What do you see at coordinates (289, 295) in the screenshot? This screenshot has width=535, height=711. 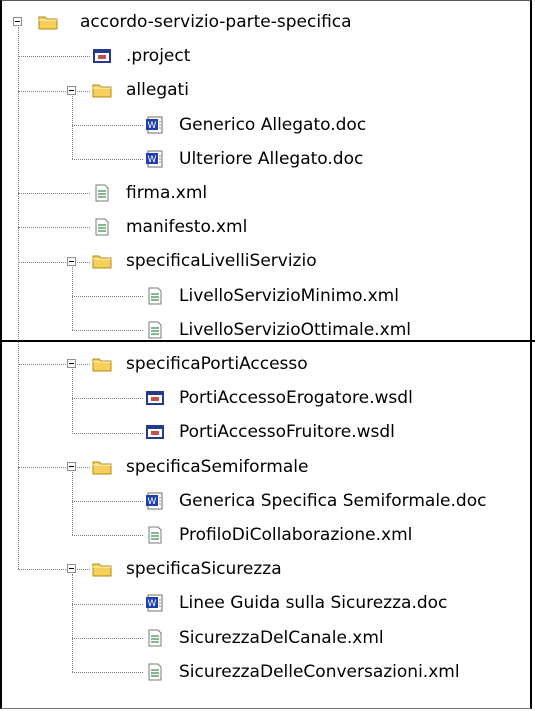 I see `tree-node-label: LivelloServizioMinimo.xml` at bounding box center [289, 295].